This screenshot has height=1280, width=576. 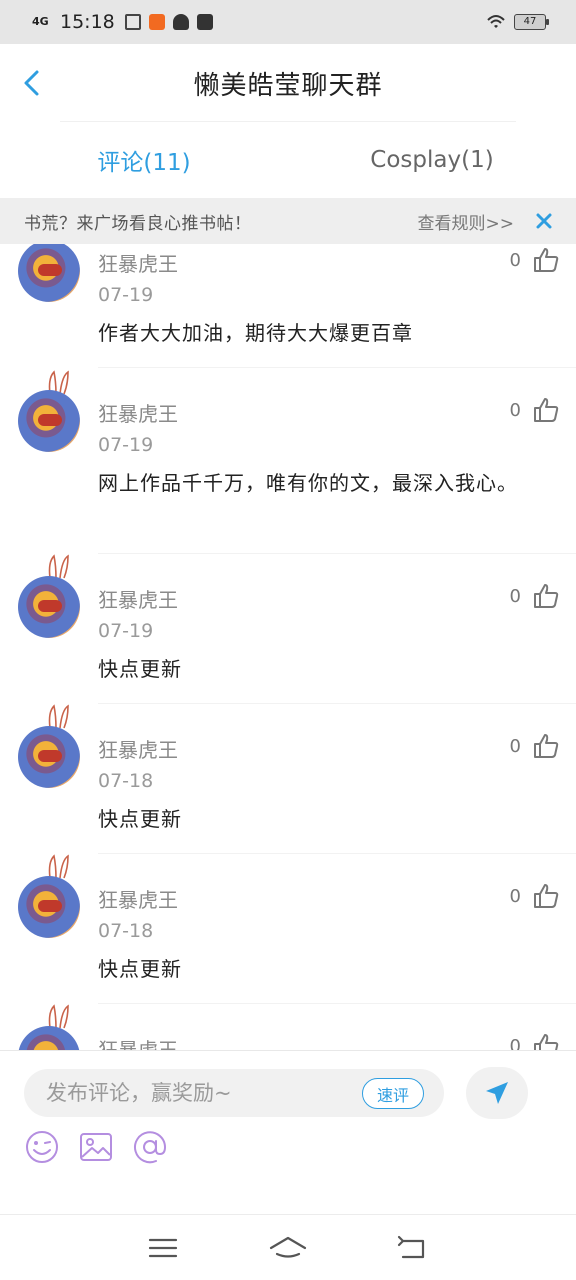 What do you see at coordinates (196, 1093) in the screenshot?
I see `comment-input` at bounding box center [196, 1093].